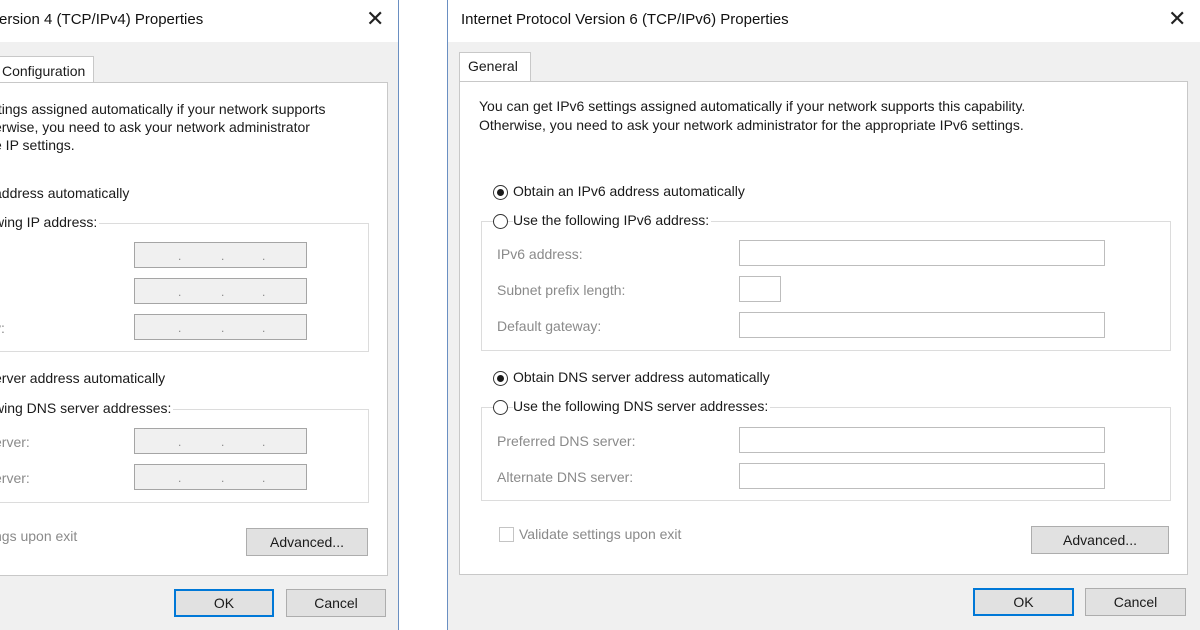  I want to click on radio-use-dns, so click(500, 407).